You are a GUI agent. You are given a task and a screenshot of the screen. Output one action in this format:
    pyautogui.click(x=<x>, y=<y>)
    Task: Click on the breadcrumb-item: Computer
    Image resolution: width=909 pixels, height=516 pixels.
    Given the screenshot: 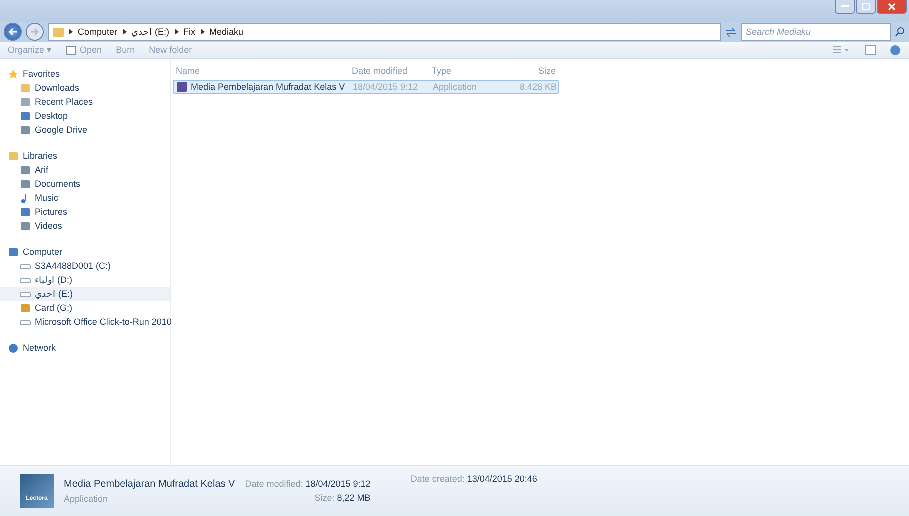 What is the action you would take?
    pyautogui.click(x=98, y=32)
    